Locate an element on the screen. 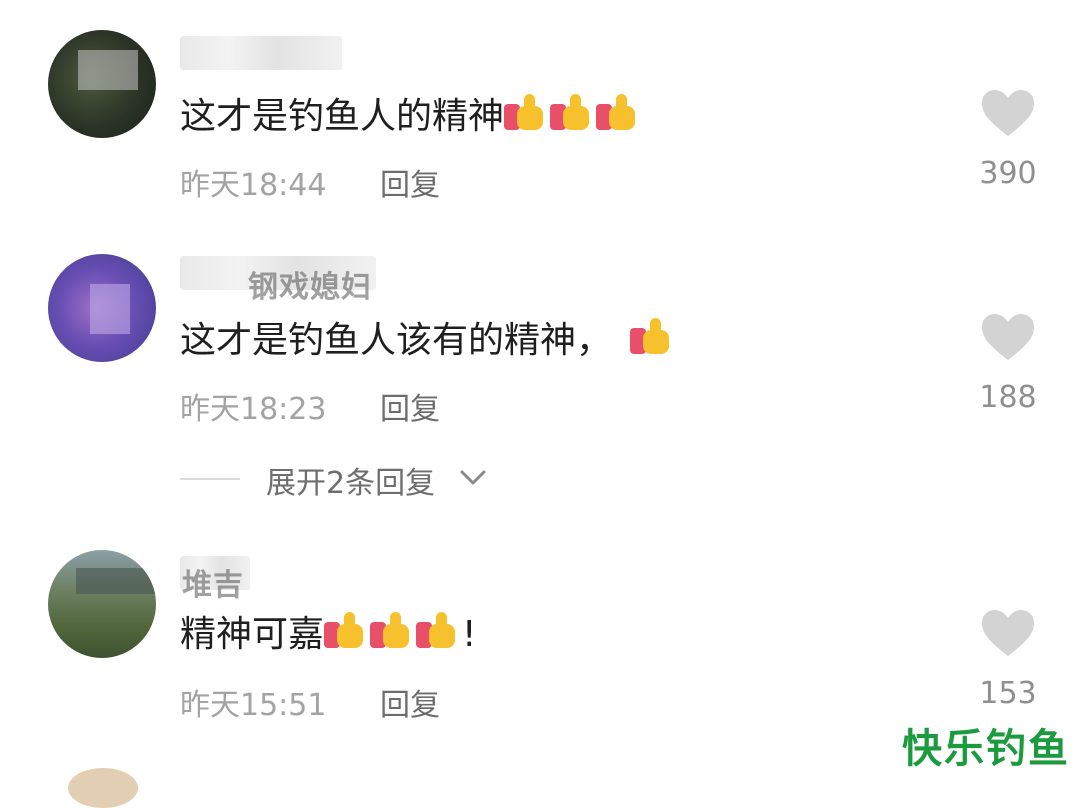 This screenshot has height=808, width=1080. like-count: 390 is located at coordinates (1008, 173).